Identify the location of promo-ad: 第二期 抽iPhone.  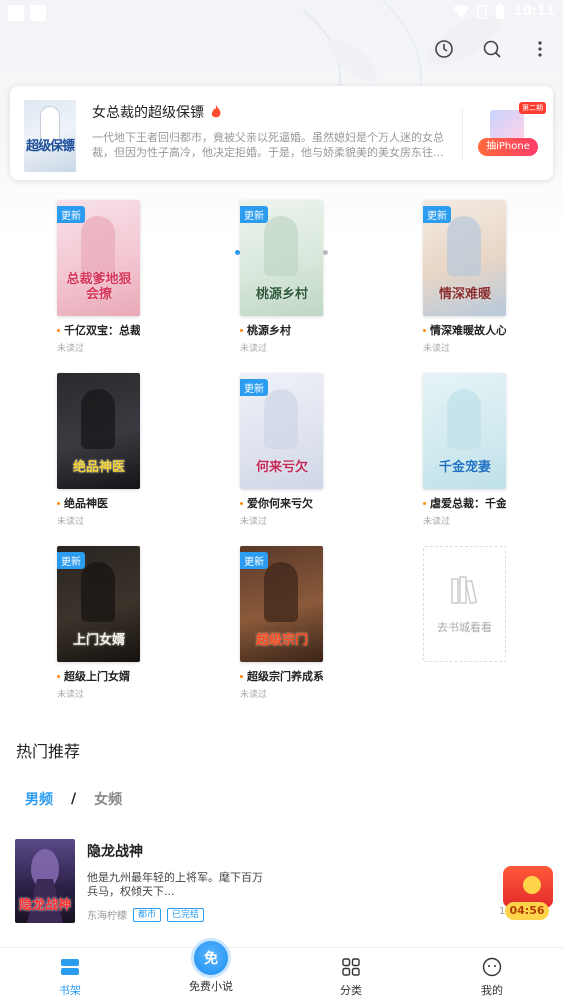
(510, 132).